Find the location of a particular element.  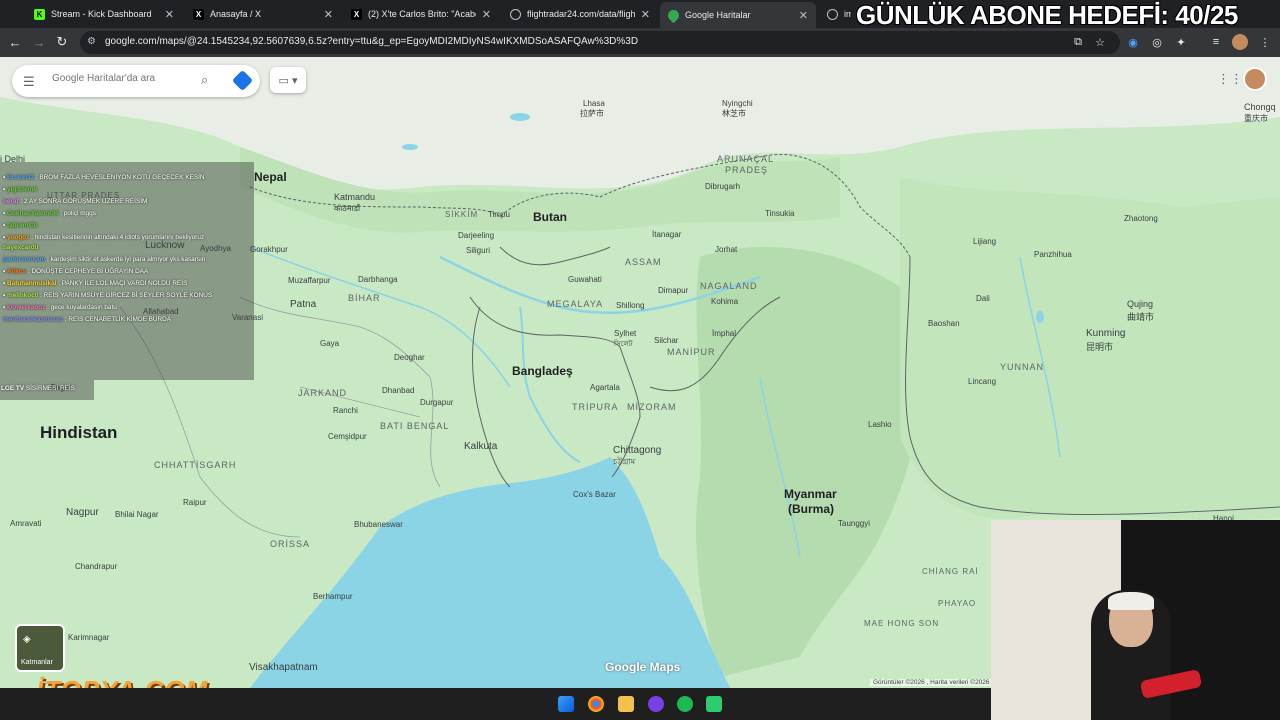

city-label-timpu: Timpu is located at coordinates (499, 214).